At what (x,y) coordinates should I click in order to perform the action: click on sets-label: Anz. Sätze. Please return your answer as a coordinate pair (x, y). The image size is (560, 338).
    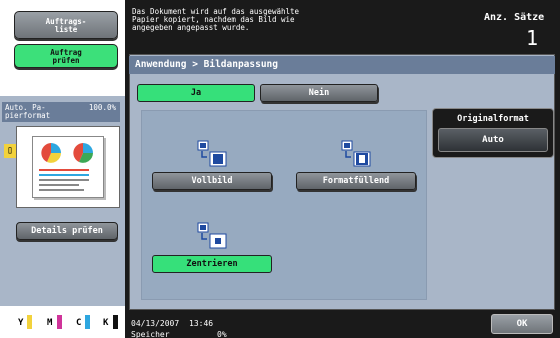
    Looking at the image, I should click on (514, 17).